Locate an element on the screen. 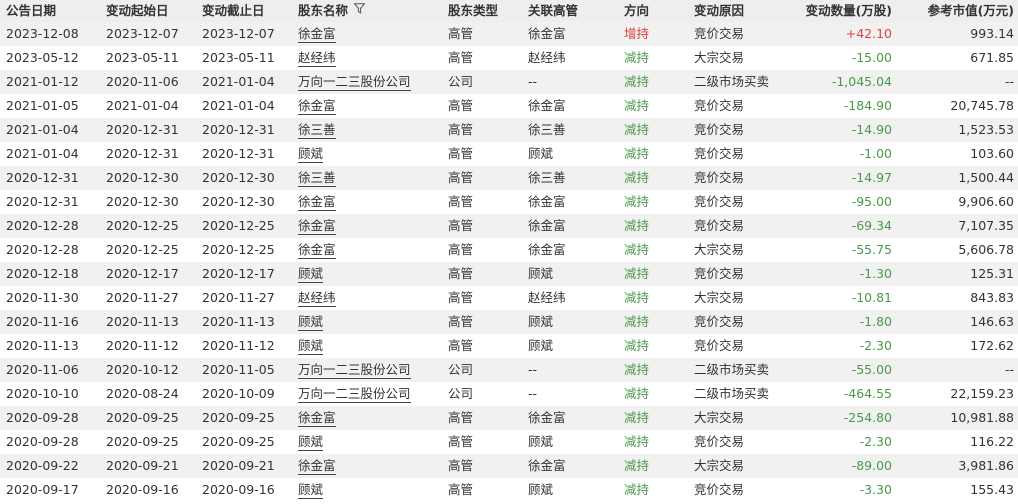 Image resolution: width=1018 pixels, height=504 pixels. change-qty-cell: -14.97 is located at coordinates (845, 178).